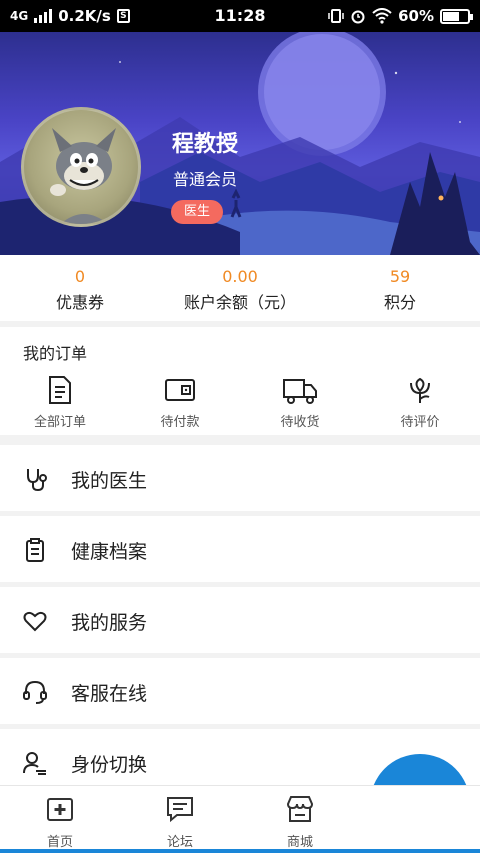 The width and height of the screenshot is (480, 853). Describe the element at coordinates (300, 422) in the screenshot. I see `order-label: 待收货` at that location.